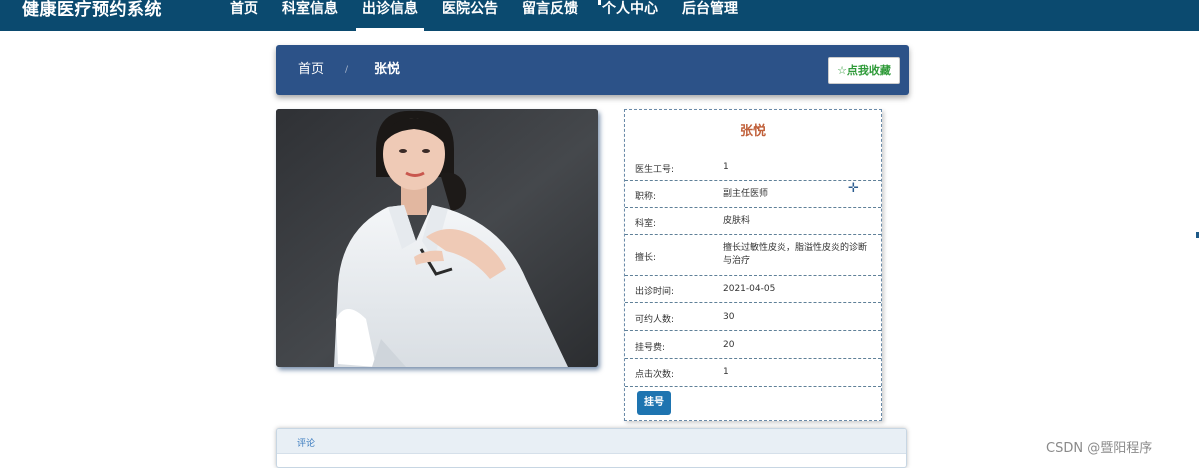 The width and height of the screenshot is (1199, 468). What do you see at coordinates (737, 221) in the screenshot?
I see `info-value: 皮肤科` at bounding box center [737, 221].